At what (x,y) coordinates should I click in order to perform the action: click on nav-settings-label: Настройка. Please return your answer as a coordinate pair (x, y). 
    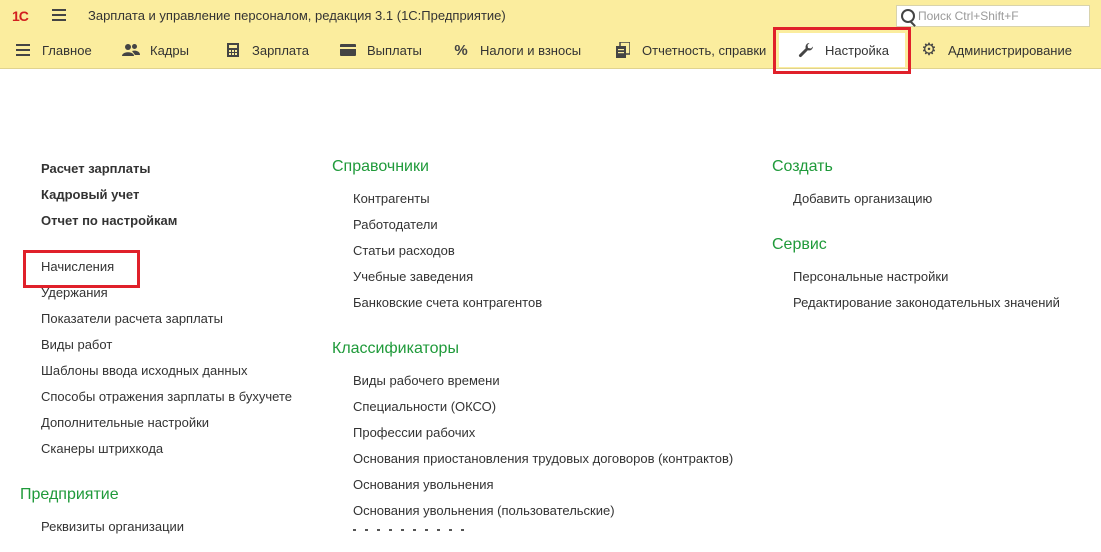
    Looking at the image, I should click on (857, 50).